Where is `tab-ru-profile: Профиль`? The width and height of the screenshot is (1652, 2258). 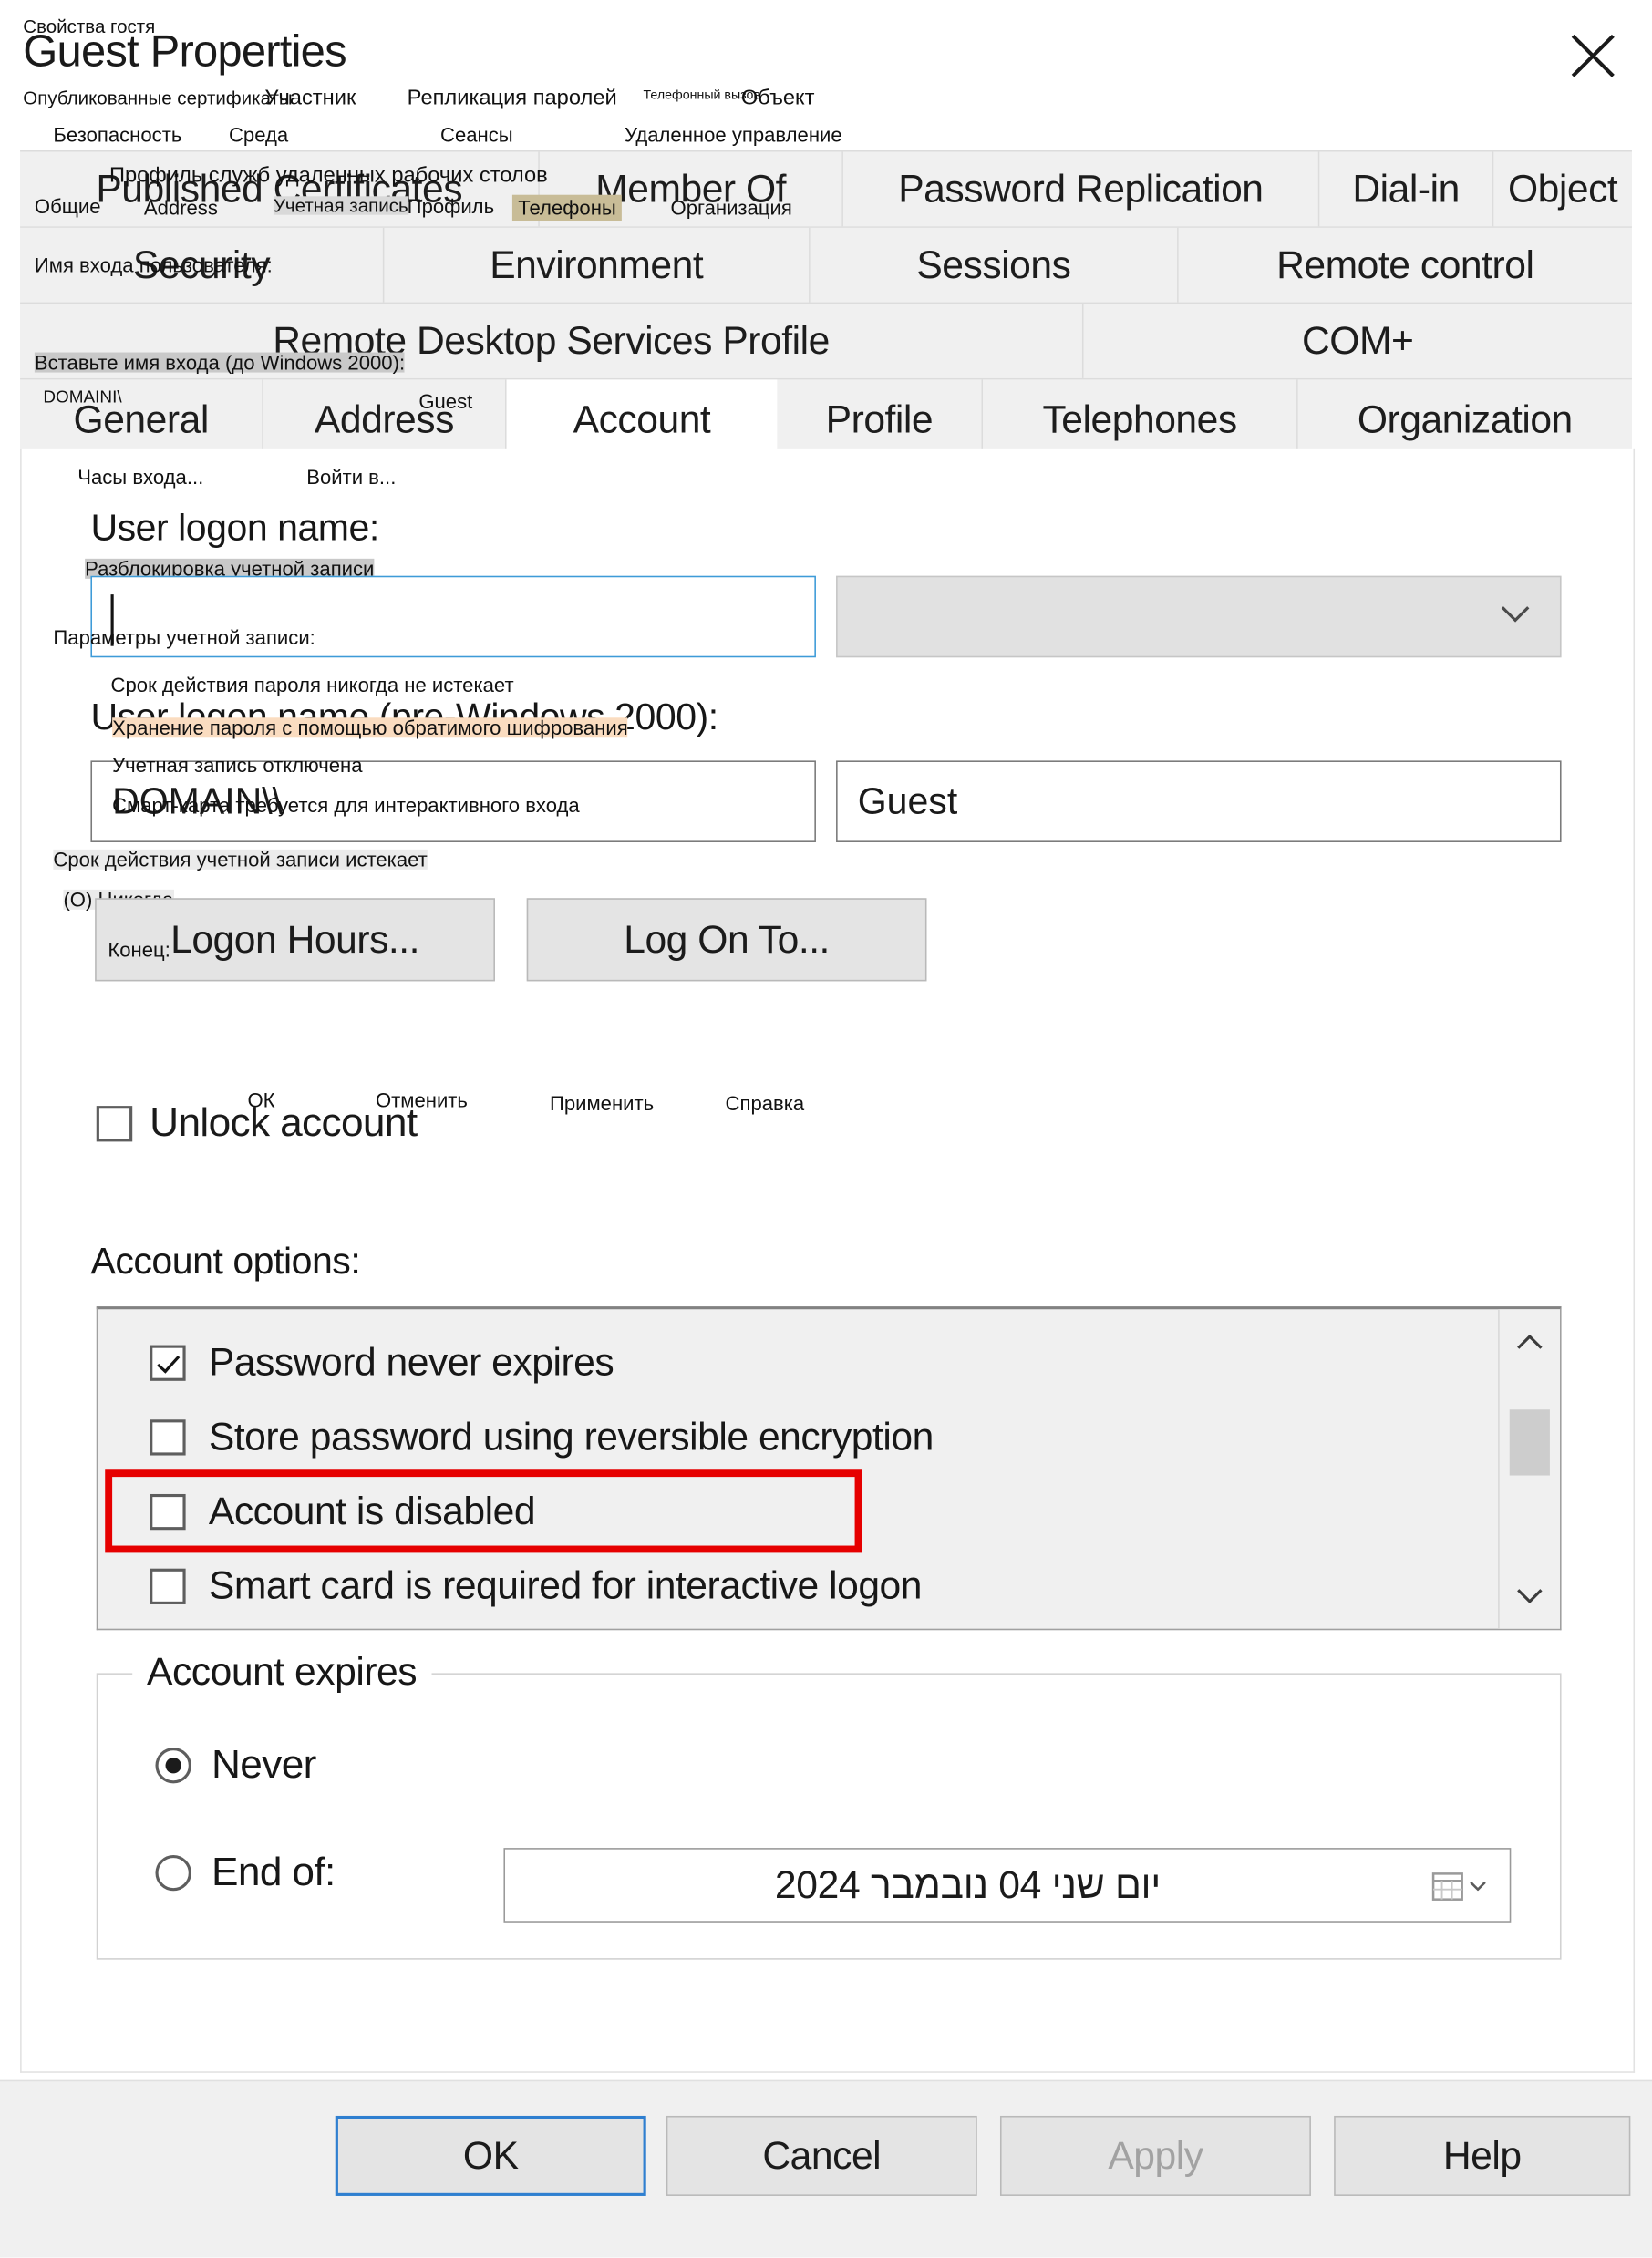
tab-ru-profile: Профиль is located at coordinates (451, 206).